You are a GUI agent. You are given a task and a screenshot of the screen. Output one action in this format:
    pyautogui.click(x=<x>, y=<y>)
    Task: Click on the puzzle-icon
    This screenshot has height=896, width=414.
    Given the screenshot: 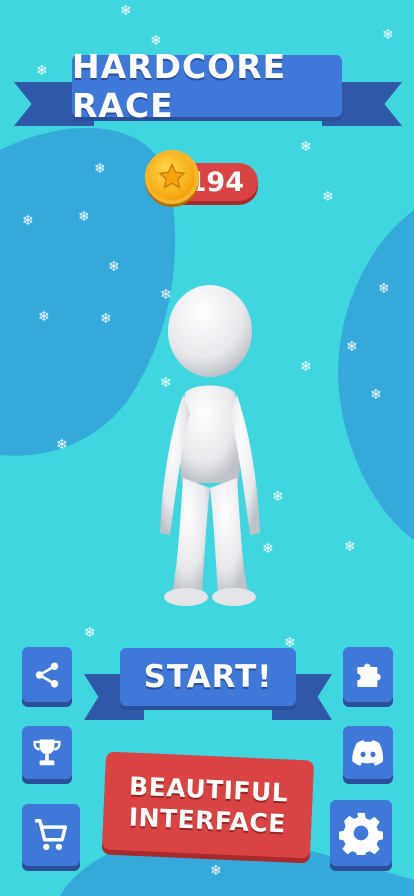 What is the action you would take?
    pyautogui.click(x=369, y=675)
    